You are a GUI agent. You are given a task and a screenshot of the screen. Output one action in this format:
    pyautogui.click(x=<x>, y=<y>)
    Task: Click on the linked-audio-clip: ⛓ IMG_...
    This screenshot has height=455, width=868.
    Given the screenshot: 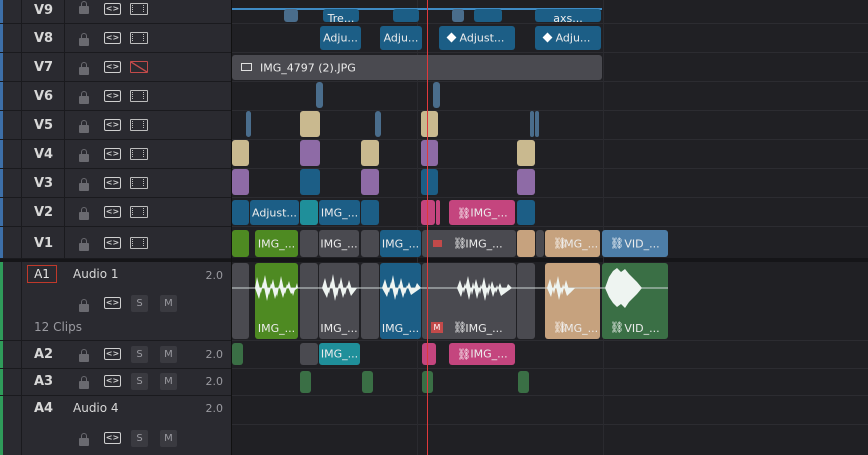 What is the action you would take?
    pyautogui.click(x=482, y=354)
    